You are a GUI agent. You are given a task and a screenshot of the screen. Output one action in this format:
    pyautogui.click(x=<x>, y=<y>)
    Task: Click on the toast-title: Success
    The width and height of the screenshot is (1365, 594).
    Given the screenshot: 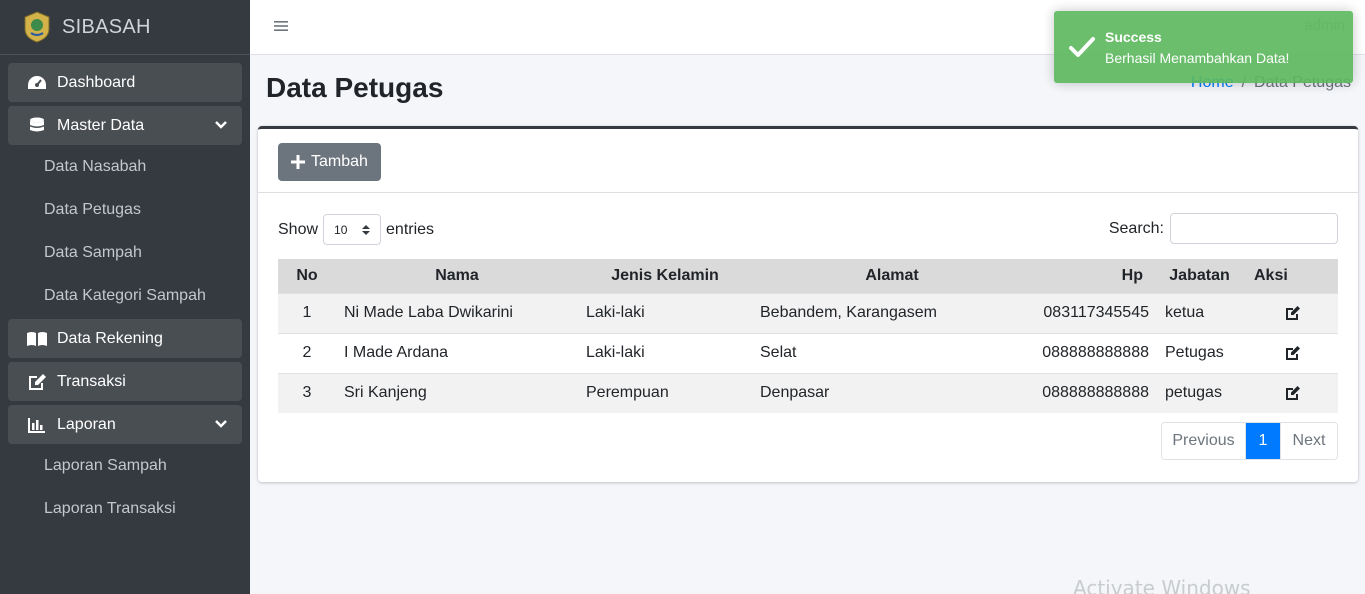 What is the action you would take?
    pyautogui.click(x=1133, y=37)
    